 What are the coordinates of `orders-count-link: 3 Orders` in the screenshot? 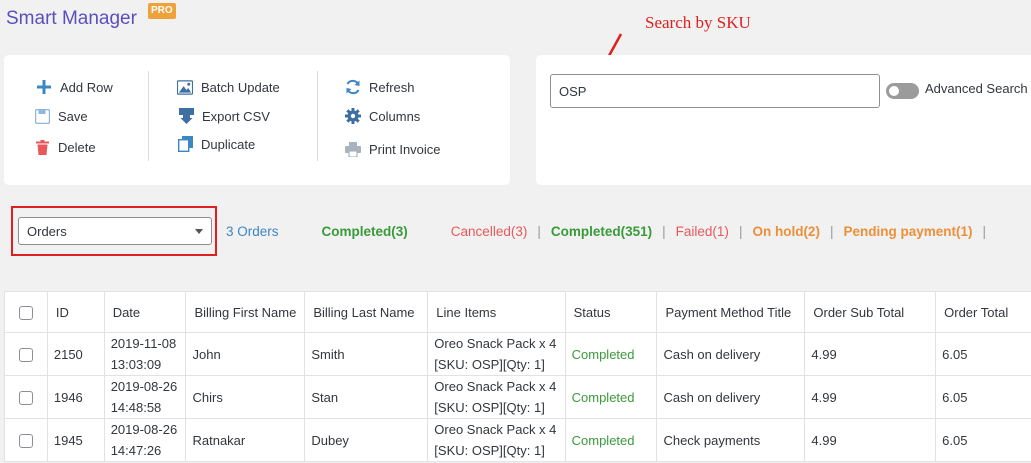 It's located at (252, 231).